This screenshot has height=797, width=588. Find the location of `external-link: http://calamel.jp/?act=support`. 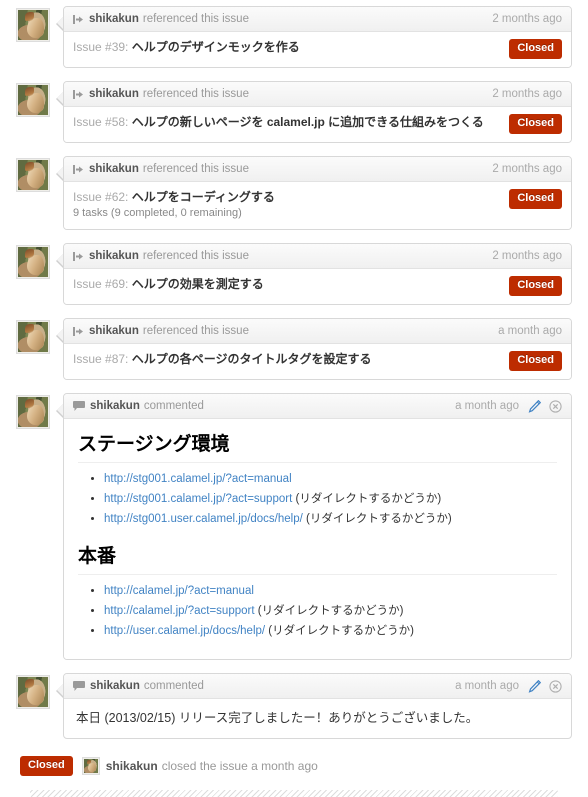

external-link: http://calamel.jp/?act=support is located at coordinates (179, 611).